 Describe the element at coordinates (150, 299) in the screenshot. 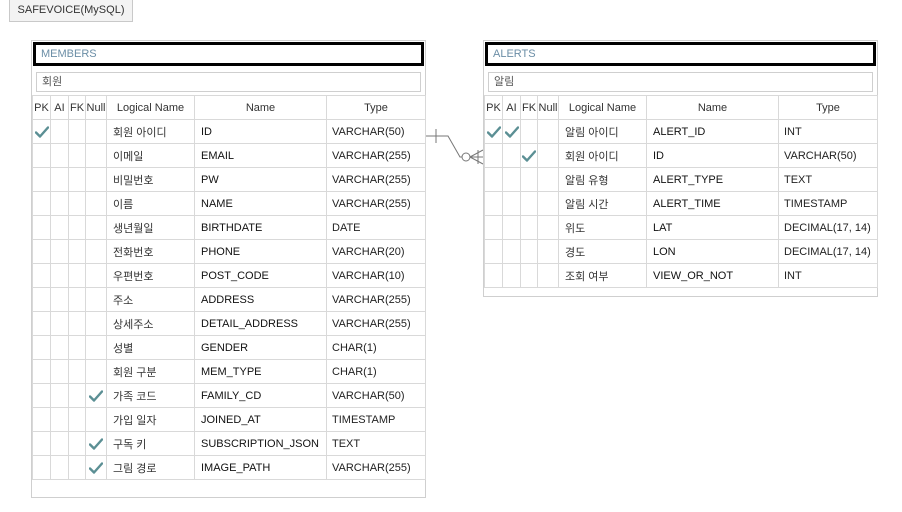

I see `logical-name-cell: 주소` at that location.